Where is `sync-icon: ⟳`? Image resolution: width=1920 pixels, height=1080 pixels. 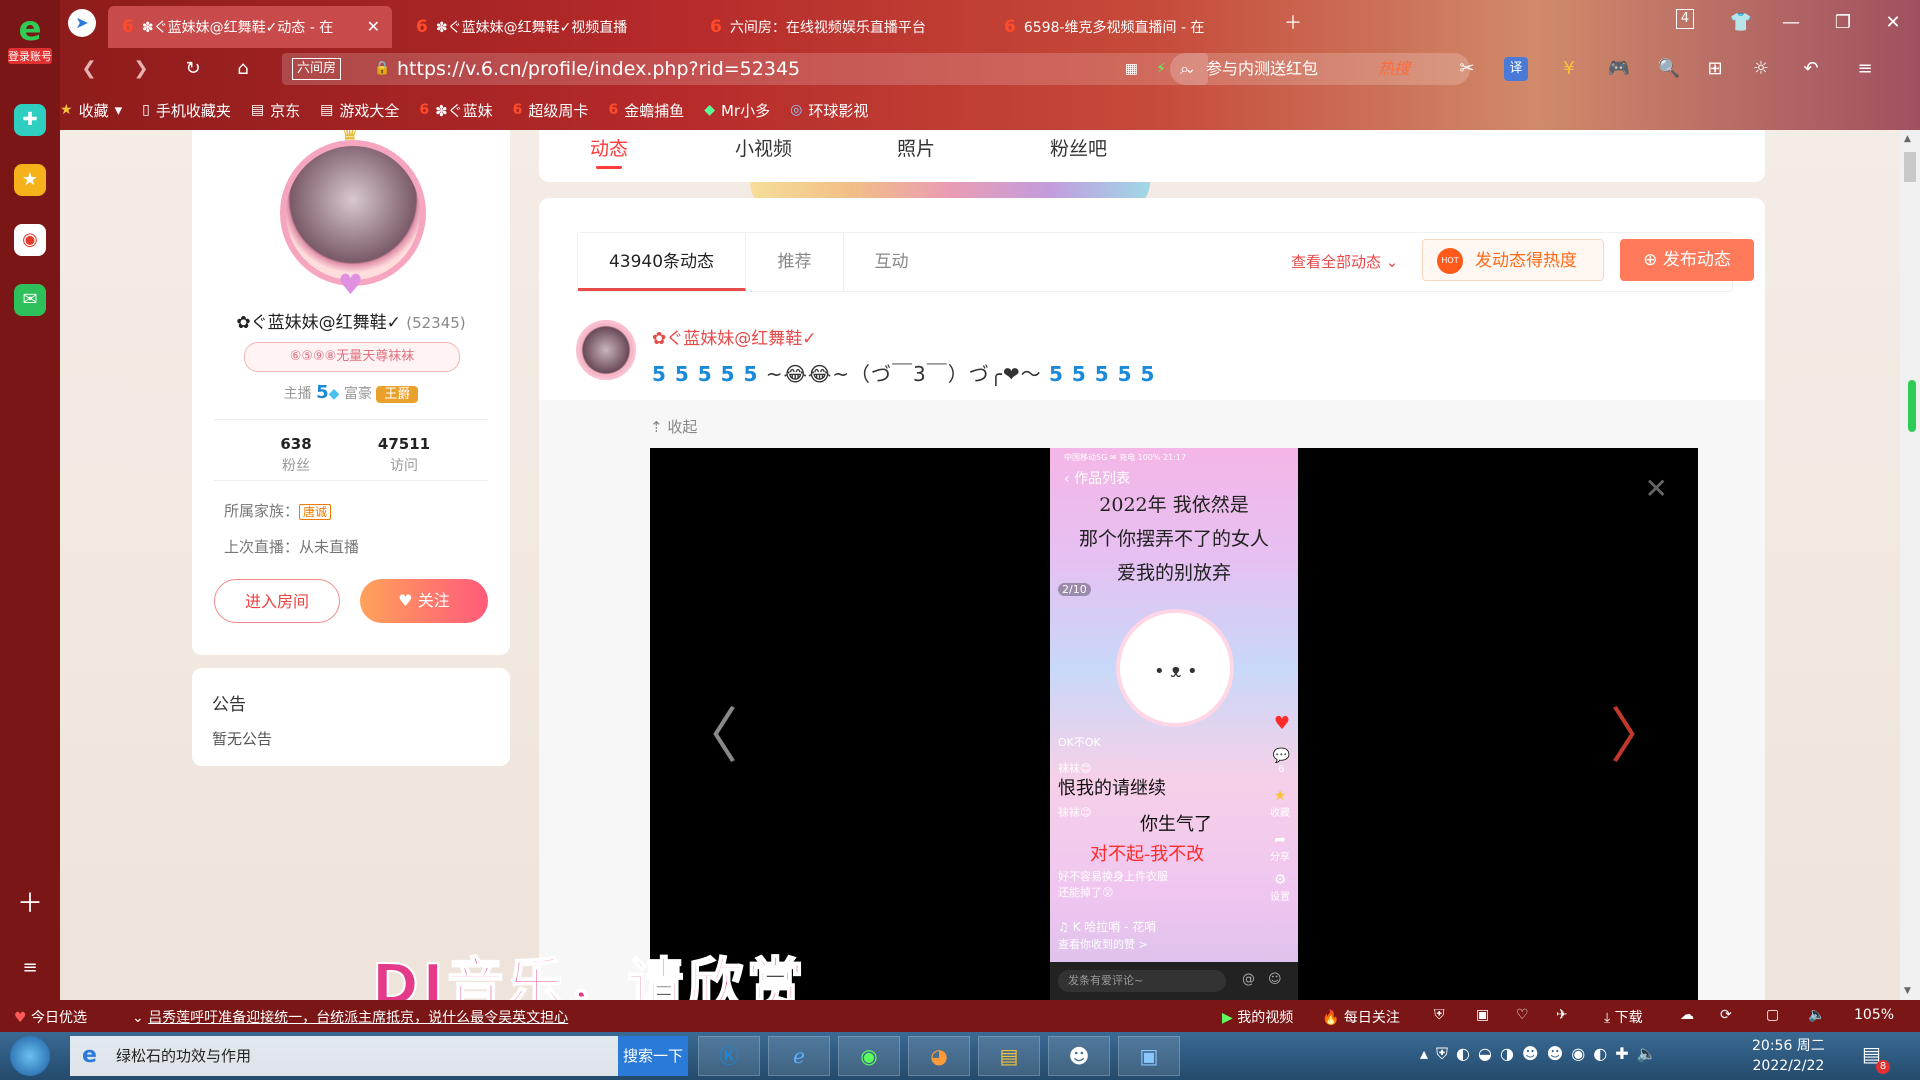 sync-icon: ⟳ is located at coordinates (1726, 1015).